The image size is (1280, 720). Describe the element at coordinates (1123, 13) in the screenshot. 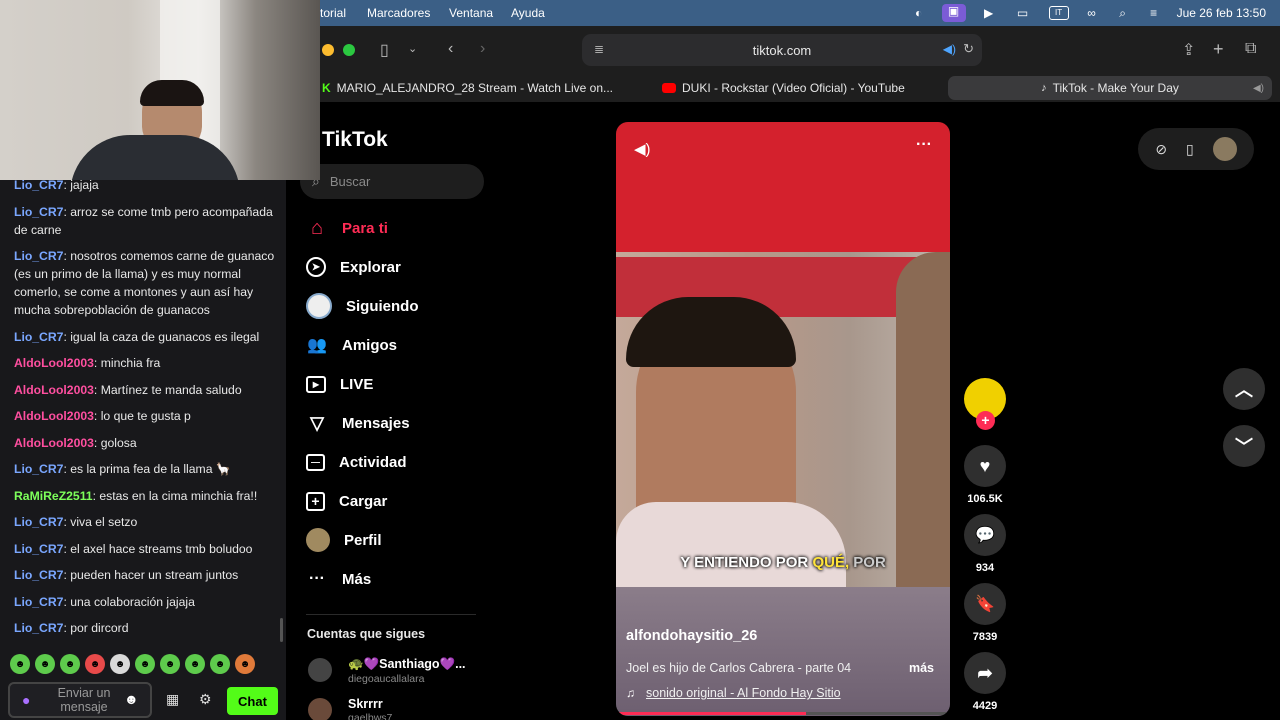

I see `spotlight-icon: ⌕` at that location.